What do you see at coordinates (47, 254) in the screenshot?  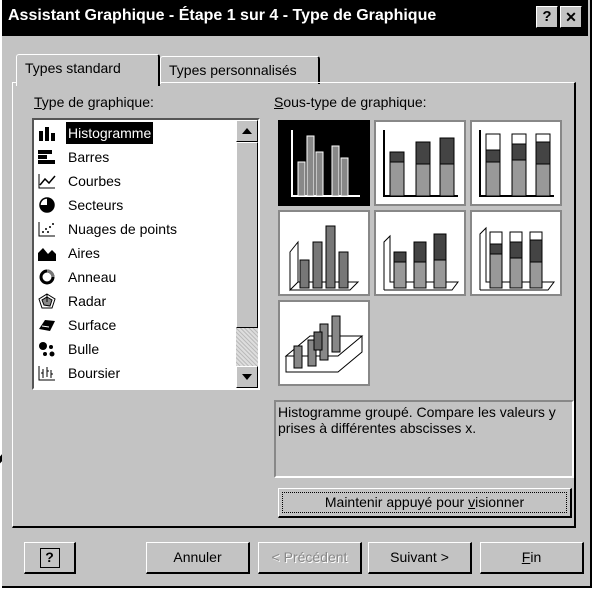 I see `area-chart-icon` at bounding box center [47, 254].